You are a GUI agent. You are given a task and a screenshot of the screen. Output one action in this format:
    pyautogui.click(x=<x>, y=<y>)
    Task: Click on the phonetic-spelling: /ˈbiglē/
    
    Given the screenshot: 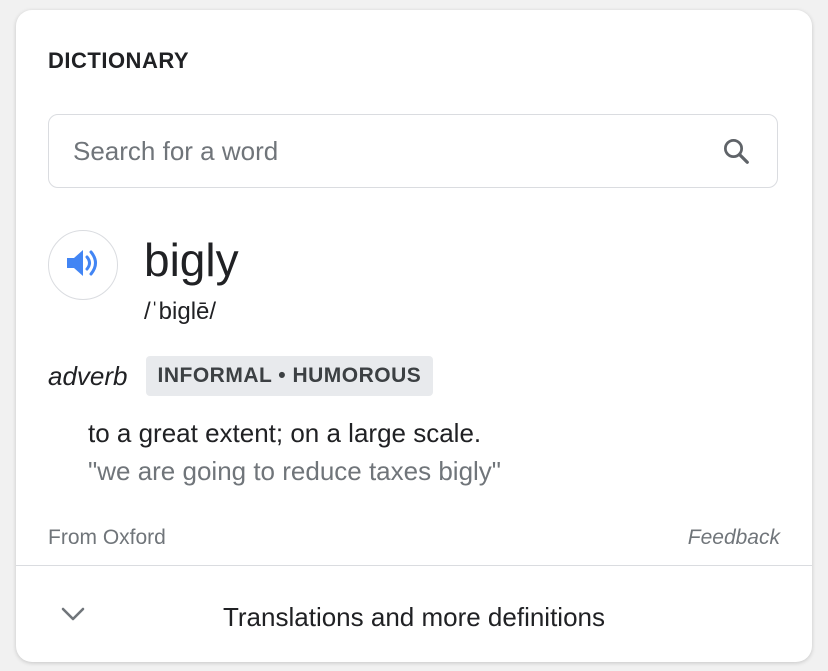 What is the action you would take?
    pyautogui.click(x=180, y=311)
    